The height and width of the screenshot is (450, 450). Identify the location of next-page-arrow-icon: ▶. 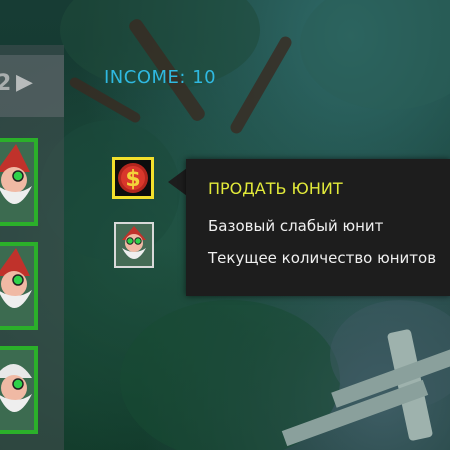
(24, 82).